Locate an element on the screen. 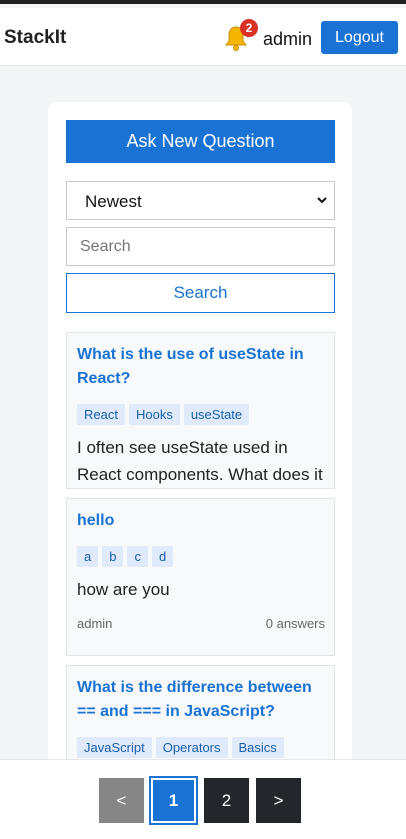 This screenshot has height=839, width=406. prev-page-button: < is located at coordinates (121, 800).